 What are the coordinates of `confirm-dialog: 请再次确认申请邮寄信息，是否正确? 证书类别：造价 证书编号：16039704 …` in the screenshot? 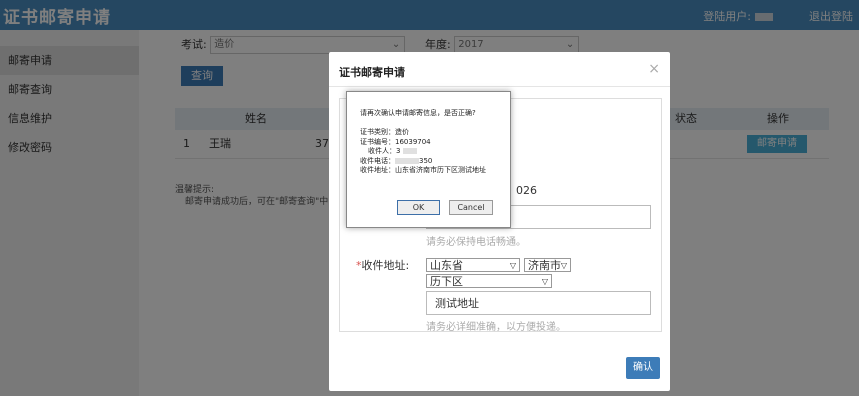 It's located at (428, 159).